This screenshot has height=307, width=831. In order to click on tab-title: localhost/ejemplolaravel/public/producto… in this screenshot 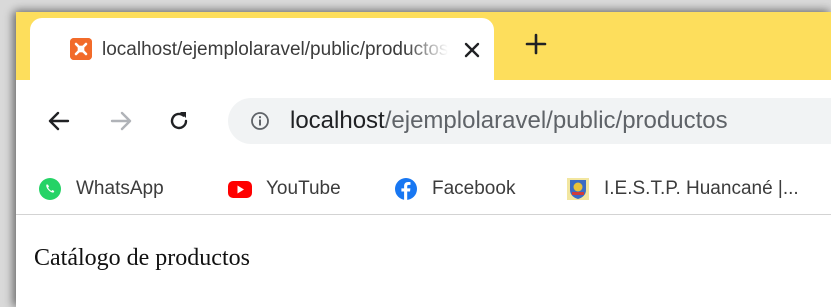, I will do `click(275, 49)`.